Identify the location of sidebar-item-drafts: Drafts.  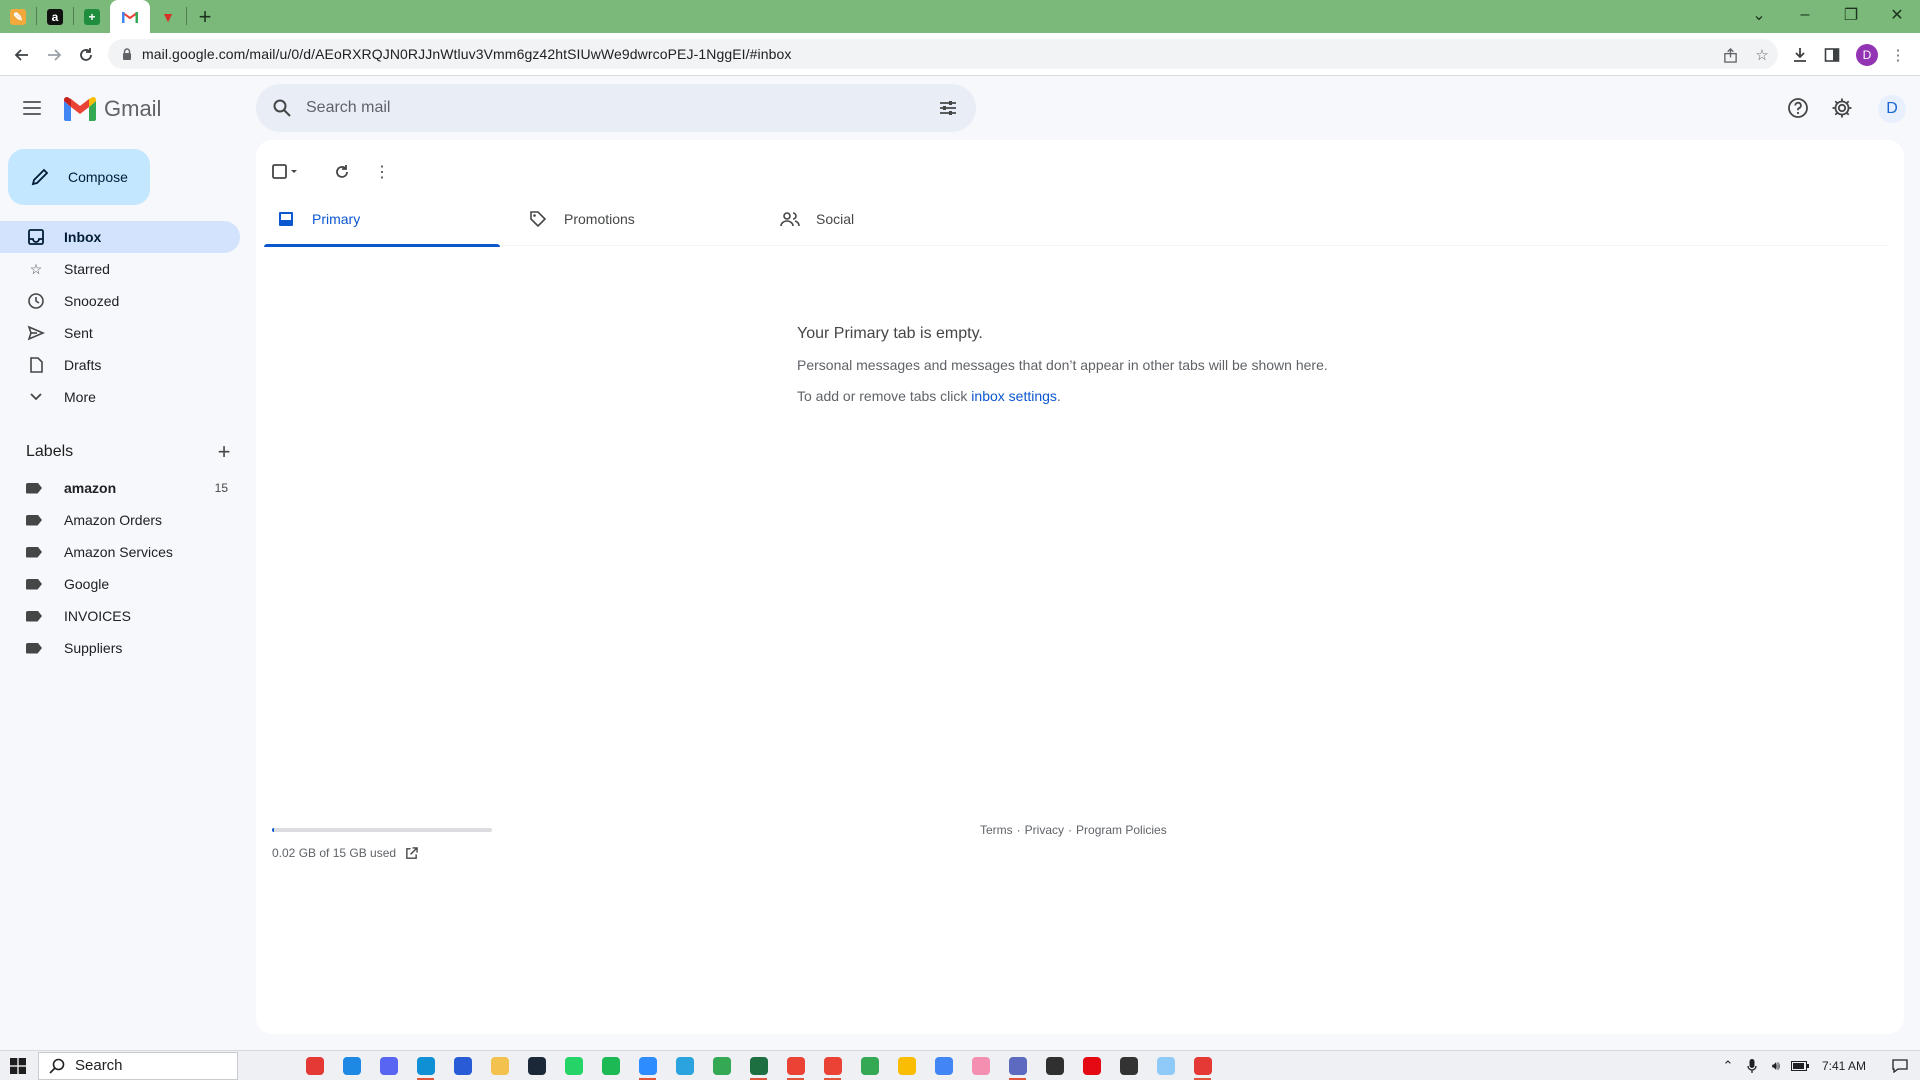
(120, 365).